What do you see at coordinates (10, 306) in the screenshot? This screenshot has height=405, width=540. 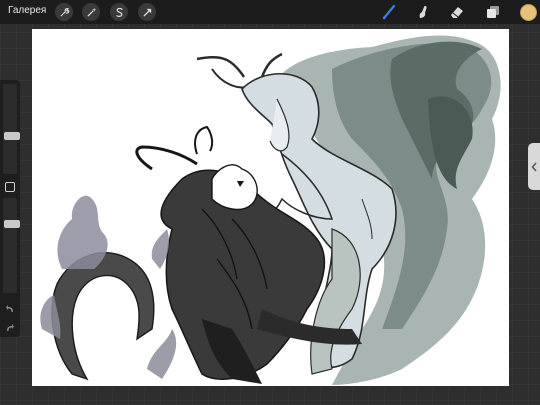 I see `undo-icon` at bounding box center [10, 306].